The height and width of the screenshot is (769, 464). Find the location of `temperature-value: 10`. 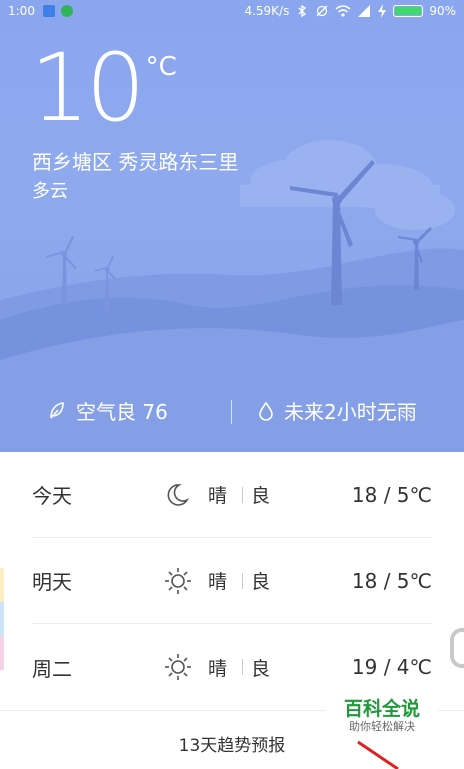

temperature-value: 10 is located at coordinates (88, 88).